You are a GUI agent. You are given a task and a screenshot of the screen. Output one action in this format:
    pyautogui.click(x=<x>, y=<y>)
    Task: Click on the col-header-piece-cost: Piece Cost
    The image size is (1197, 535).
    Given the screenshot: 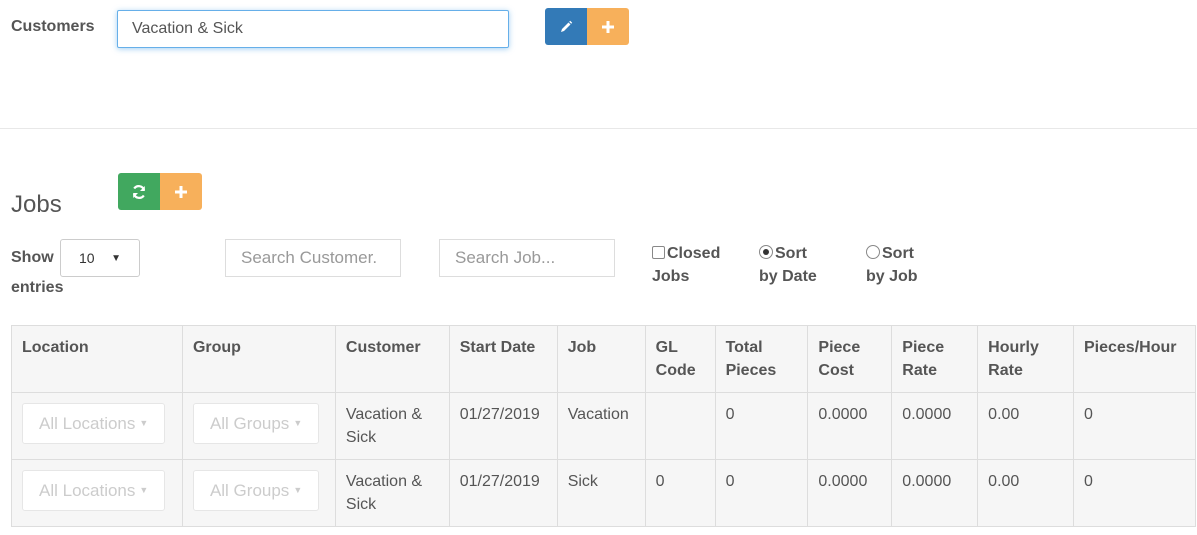 What is the action you would take?
    pyautogui.click(x=850, y=359)
    